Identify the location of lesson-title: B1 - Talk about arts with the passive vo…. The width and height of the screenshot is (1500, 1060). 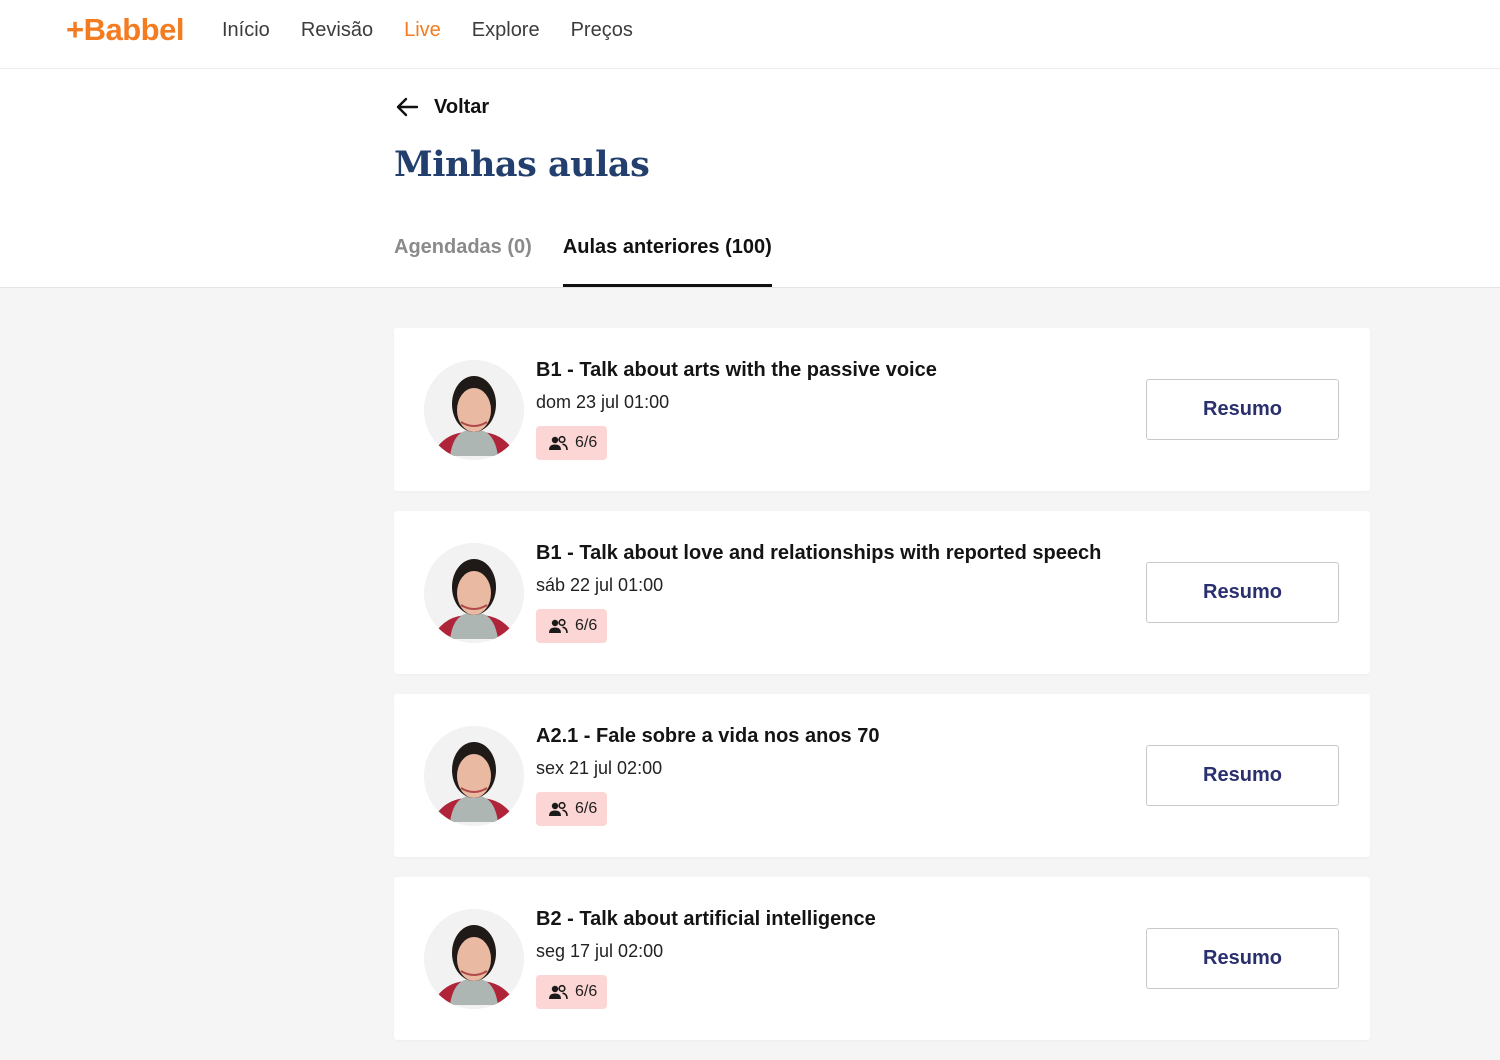
(736, 370).